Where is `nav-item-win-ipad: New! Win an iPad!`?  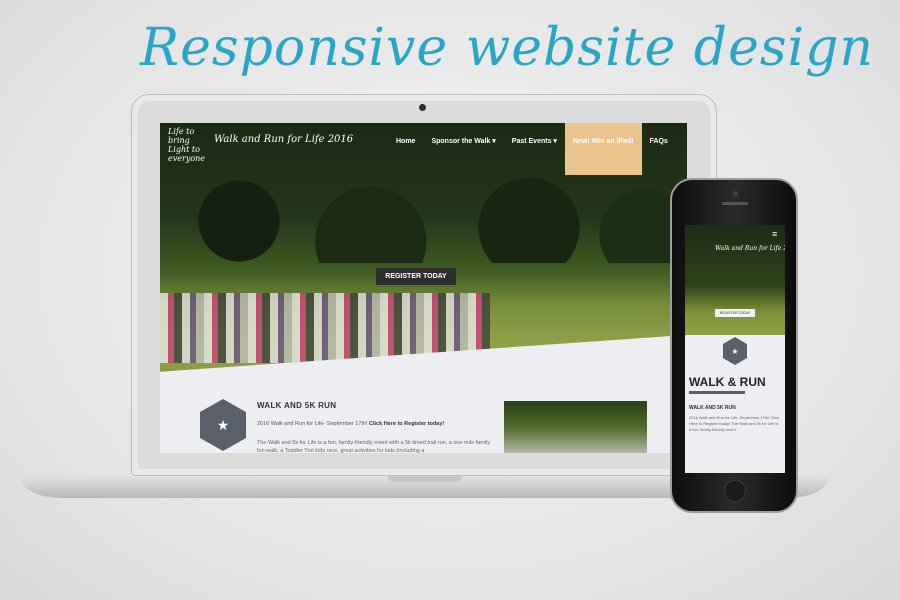 nav-item-win-ipad: New! Win an iPad! is located at coordinates (603, 149).